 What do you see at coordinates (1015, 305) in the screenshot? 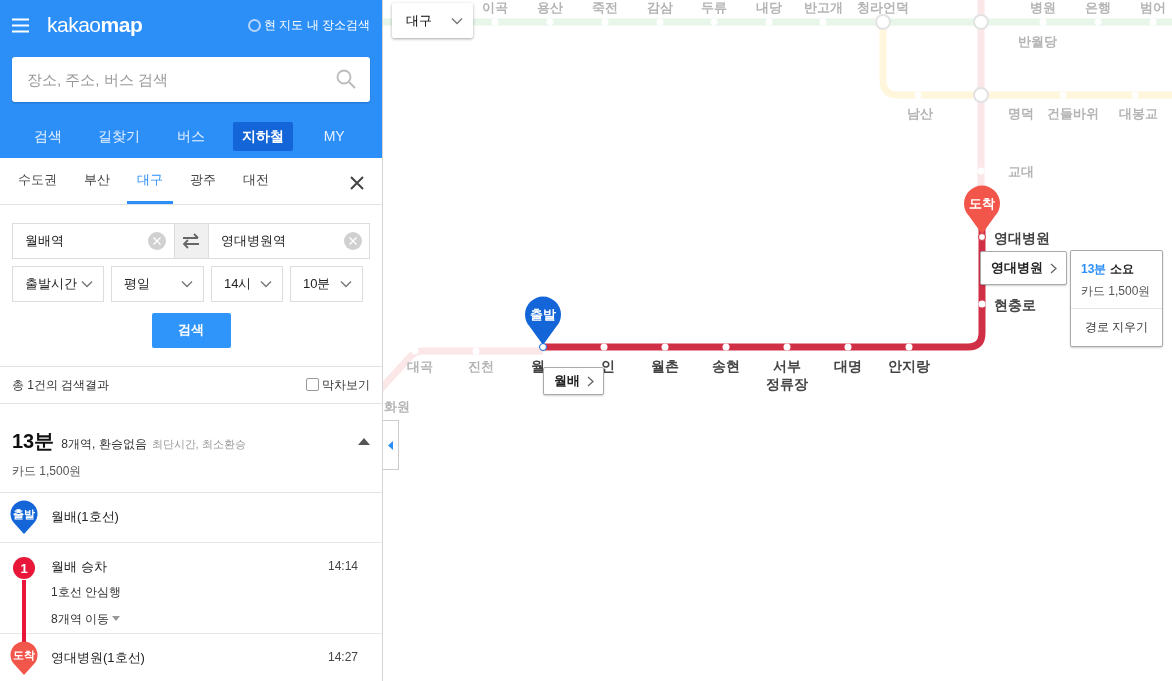
I see `station-label: 현충로` at bounding box center [1015, 305].